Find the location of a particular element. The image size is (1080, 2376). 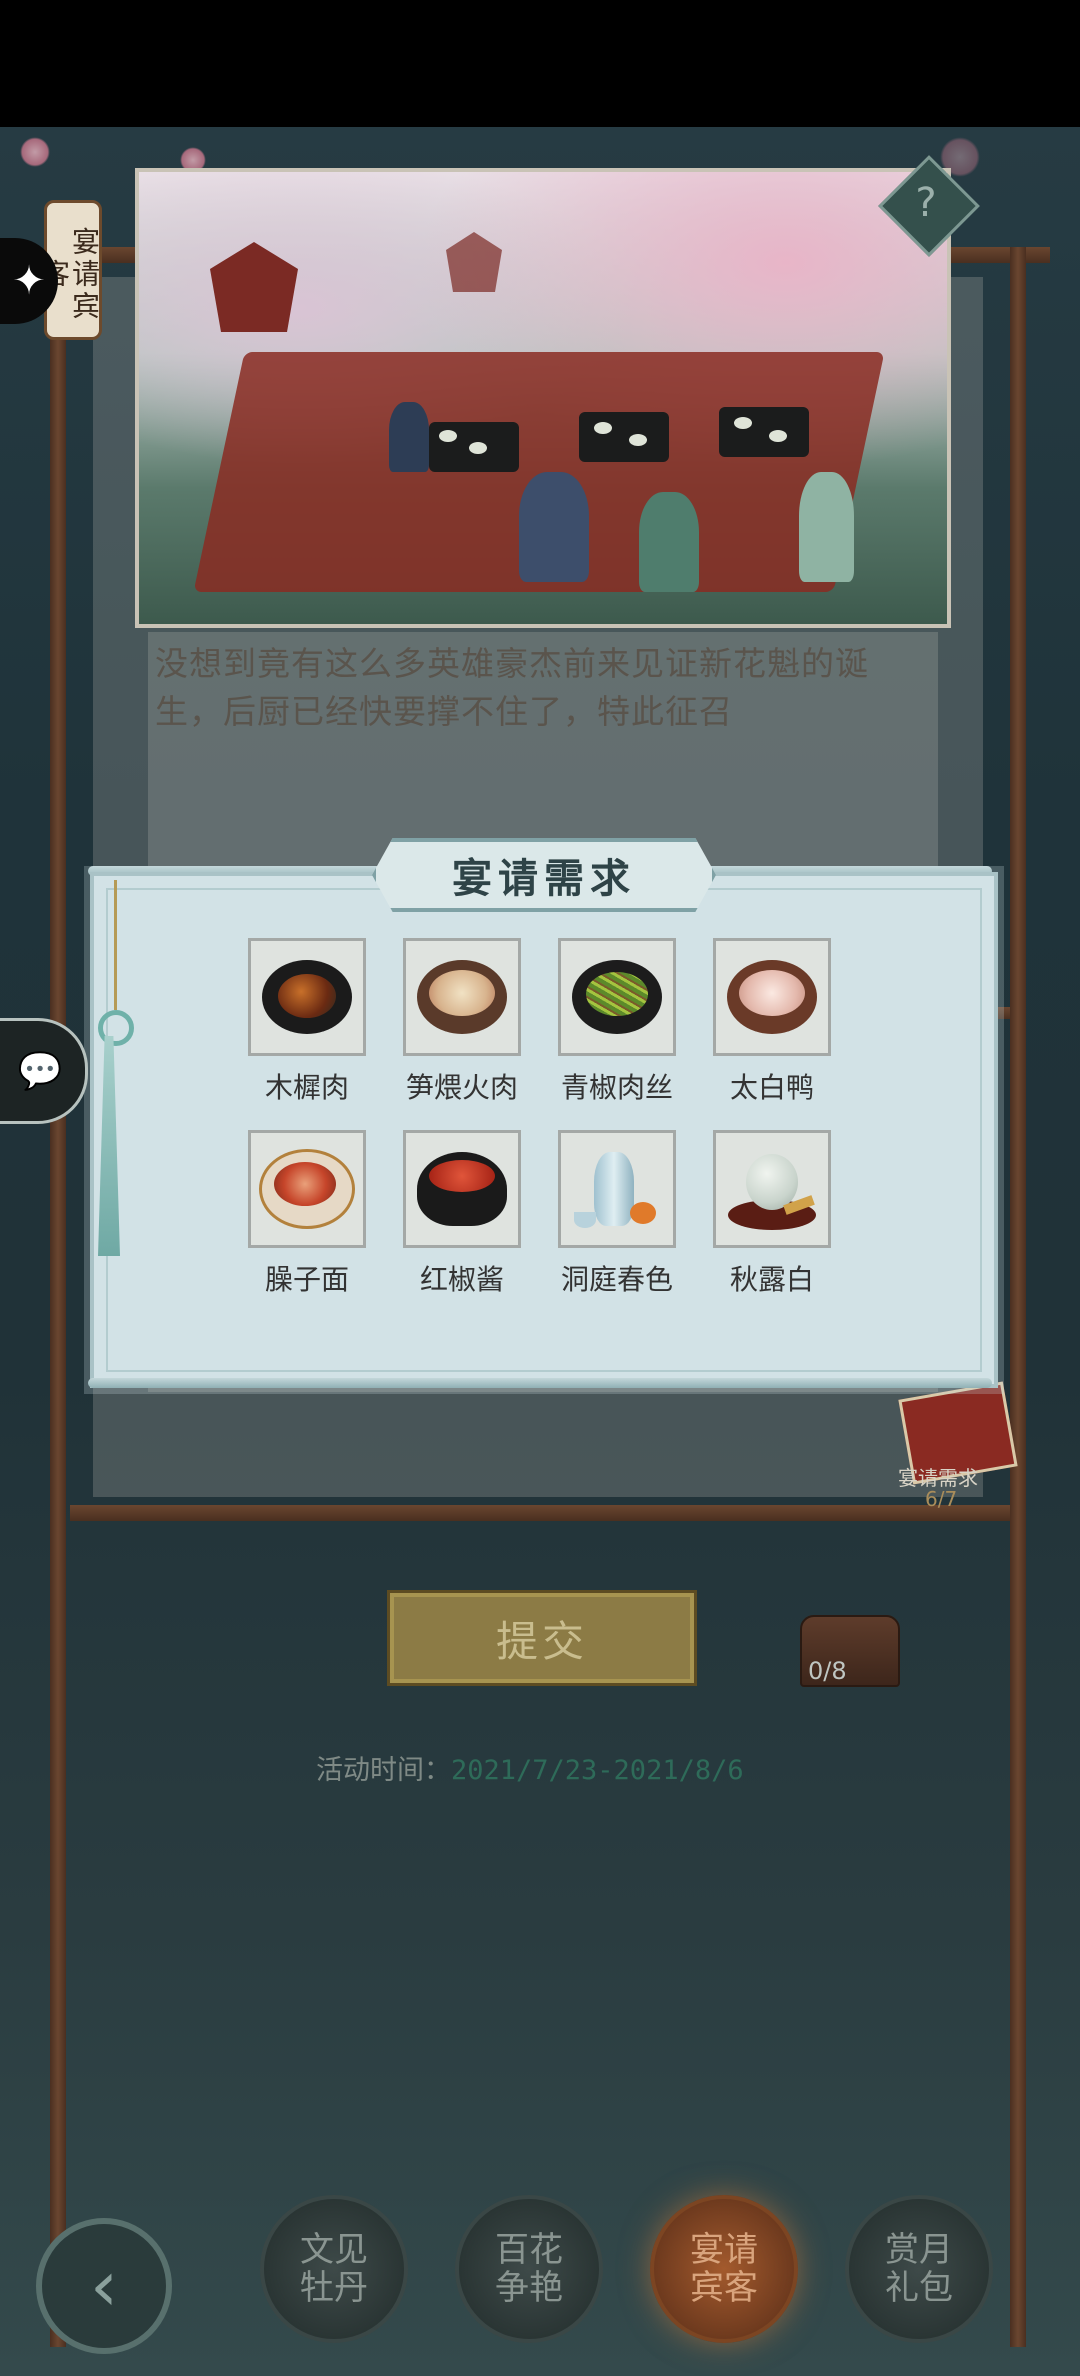

red-pepper-sauce-icon is located at coordinates (462, 1189).